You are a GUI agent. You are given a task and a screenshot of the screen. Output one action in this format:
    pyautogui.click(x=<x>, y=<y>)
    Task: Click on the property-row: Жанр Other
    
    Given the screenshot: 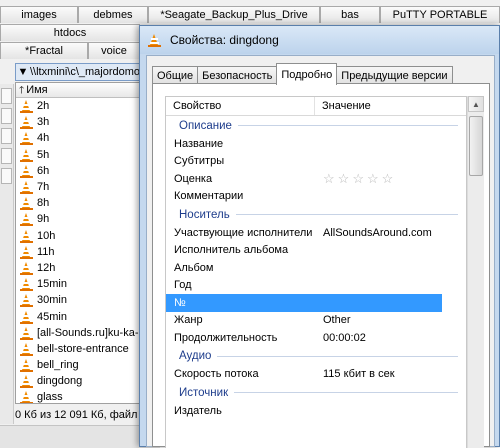 What is the action you would take?
    pyautogui.click(x=316, y=321)
    